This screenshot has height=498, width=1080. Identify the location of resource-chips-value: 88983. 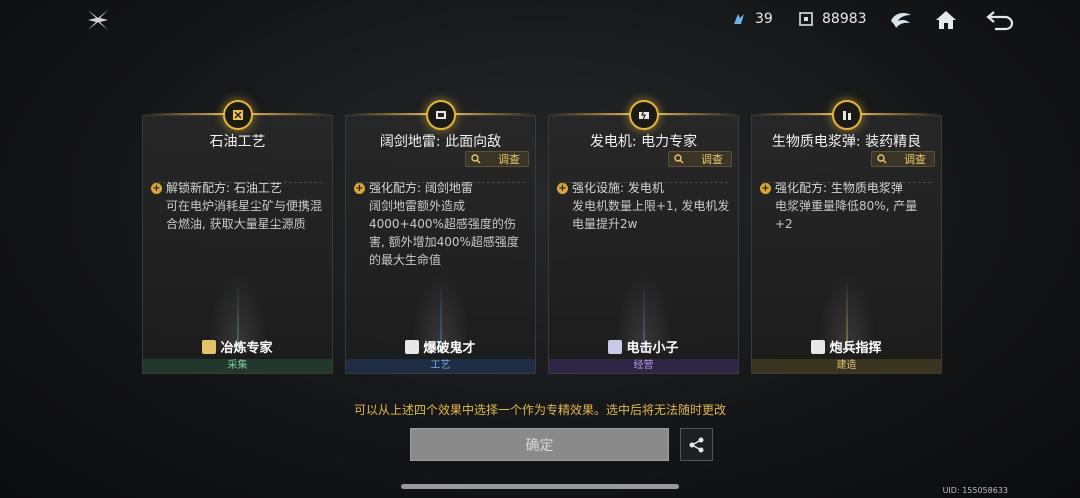
(844, 19).